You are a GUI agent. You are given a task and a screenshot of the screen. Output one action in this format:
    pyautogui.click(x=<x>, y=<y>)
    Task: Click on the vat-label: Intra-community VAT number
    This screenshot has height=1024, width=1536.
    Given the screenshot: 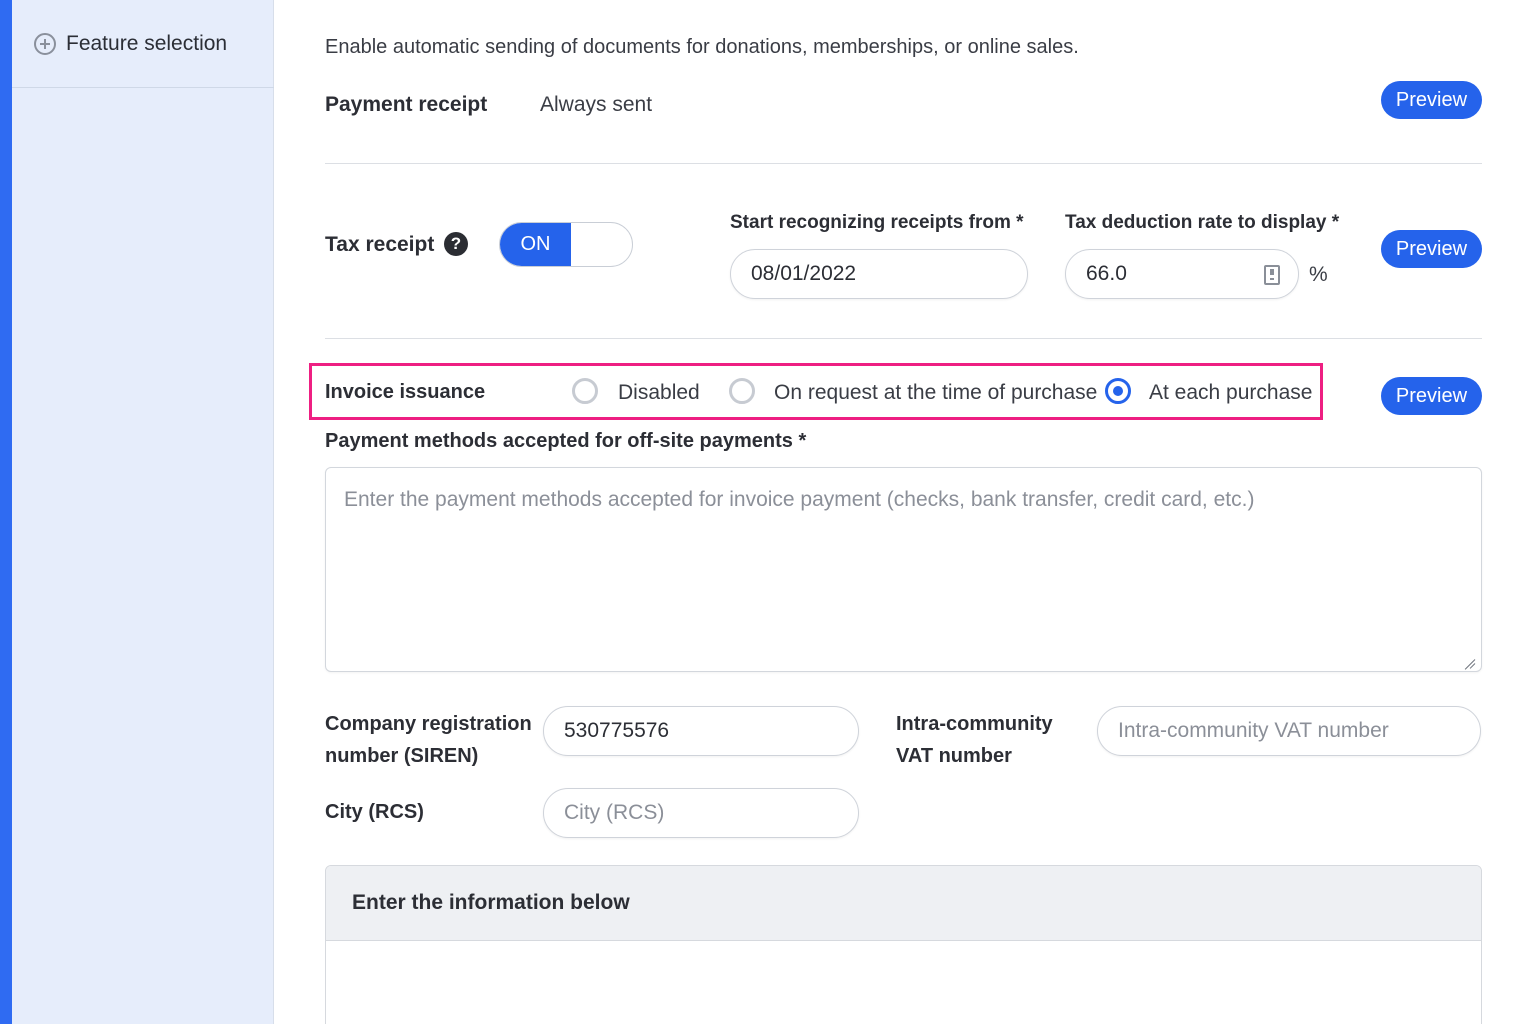 What is the action you would take?
    pyautogui.click(x=974, y=740)
    